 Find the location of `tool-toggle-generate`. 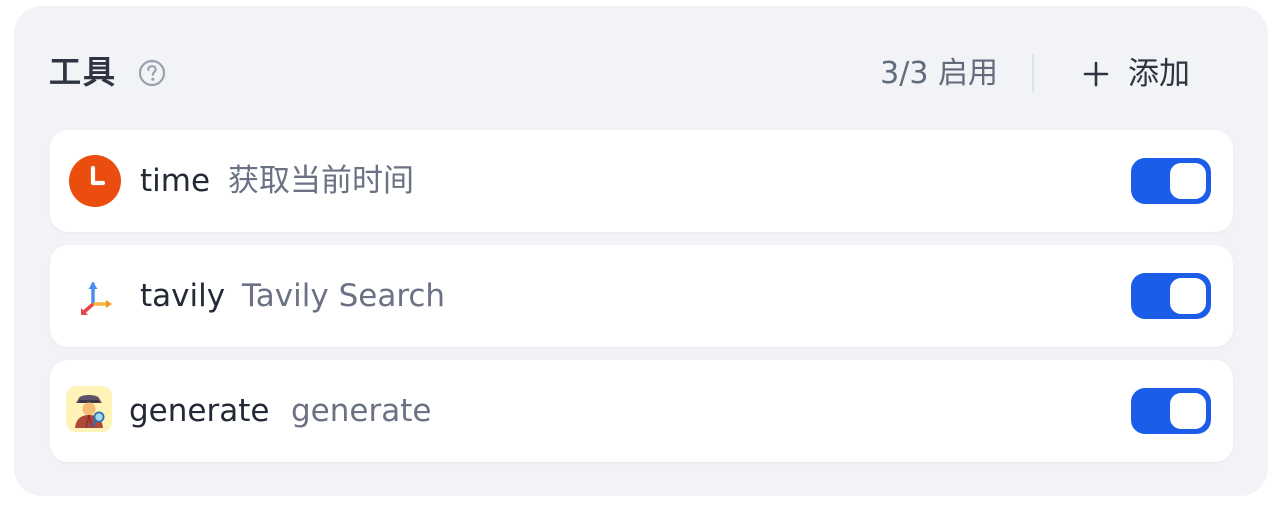

tool-toggle-generate is located at coordinates (1171, 411).